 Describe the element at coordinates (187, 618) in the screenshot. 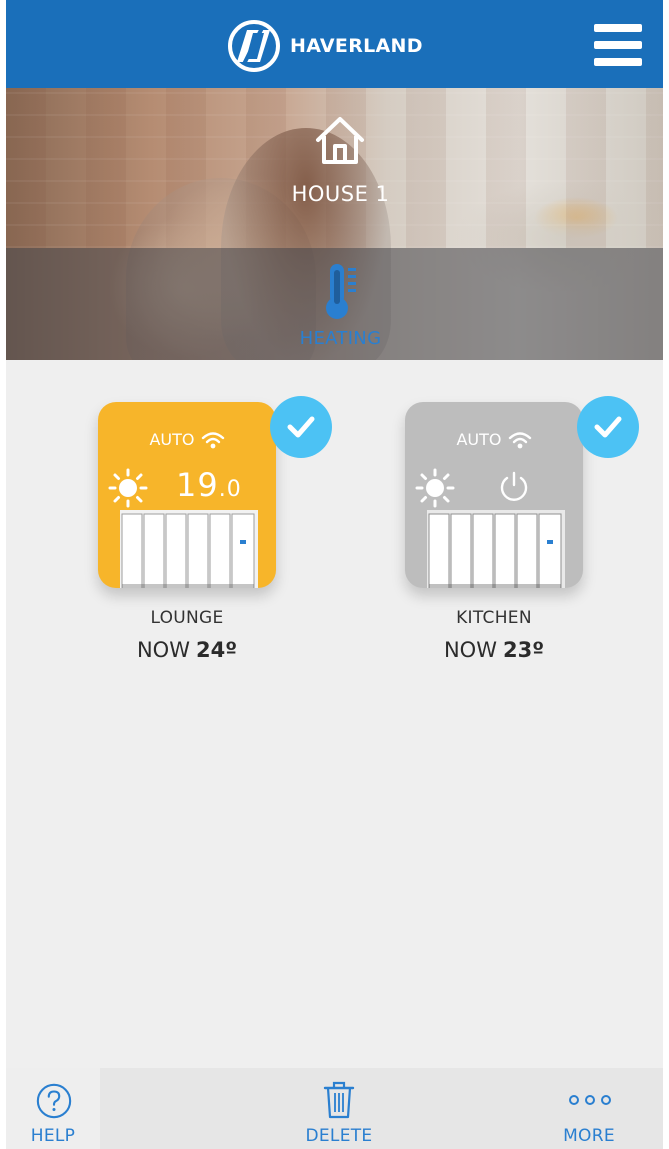

I see `device-name: LOUNGE` at that location.